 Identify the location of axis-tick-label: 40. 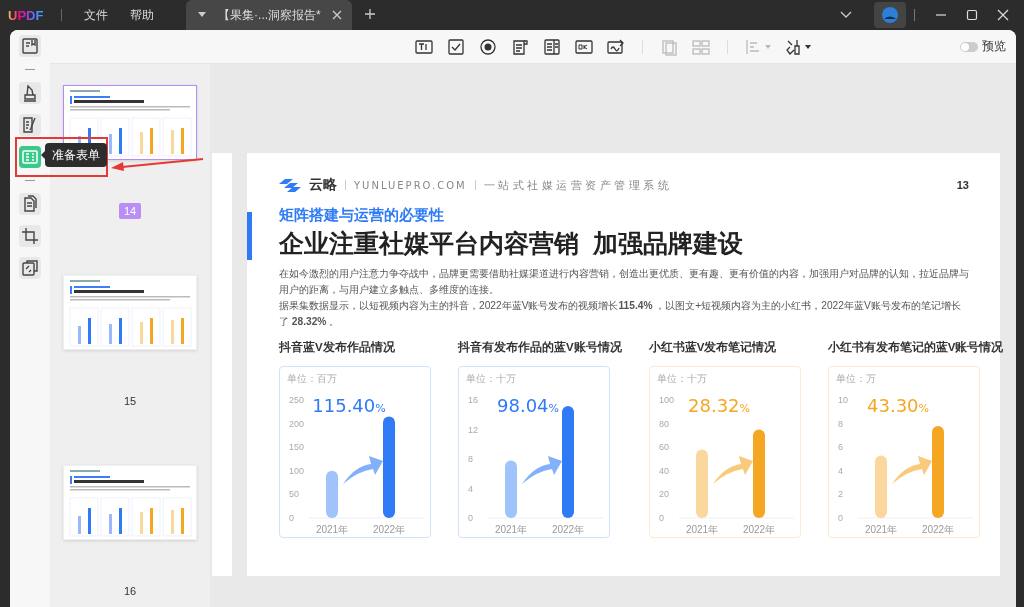
(663, 470).